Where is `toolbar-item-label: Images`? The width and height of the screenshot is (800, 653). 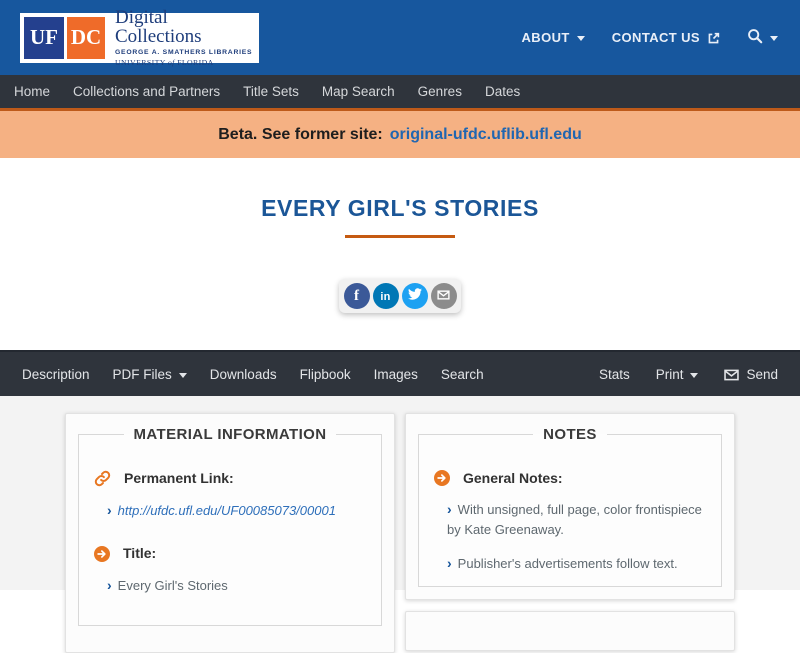
toolbar-item-label: Images is located at coordinates (395, 374).